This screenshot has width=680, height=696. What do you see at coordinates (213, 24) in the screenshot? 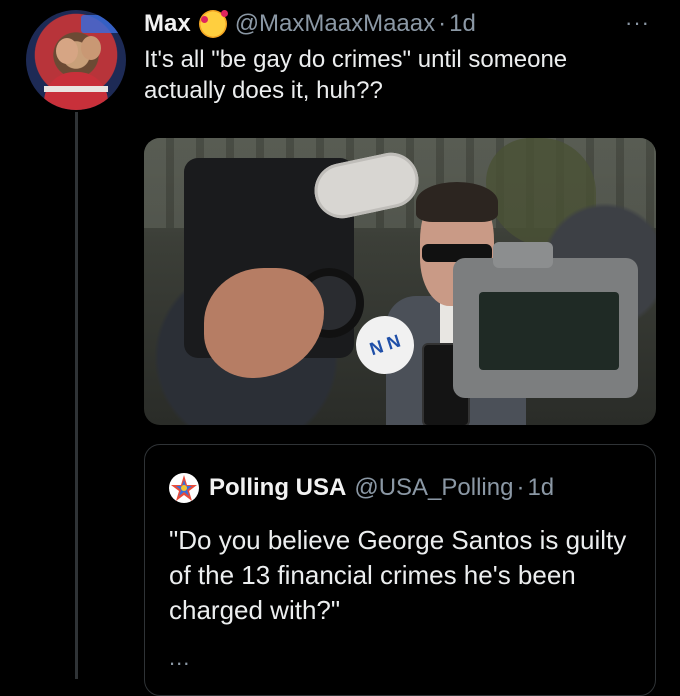
I see `smiling-face-with-hearts-icon` at bounding box center [213, 24].